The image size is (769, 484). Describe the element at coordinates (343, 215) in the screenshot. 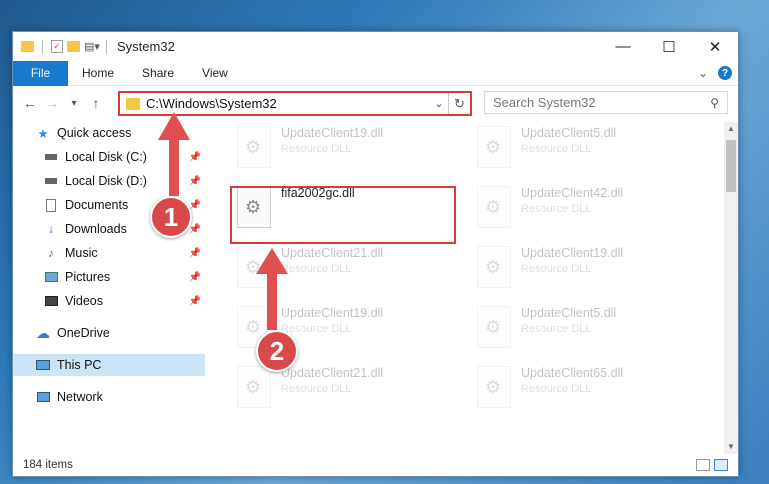

I see `file-highlight-box` at that location.